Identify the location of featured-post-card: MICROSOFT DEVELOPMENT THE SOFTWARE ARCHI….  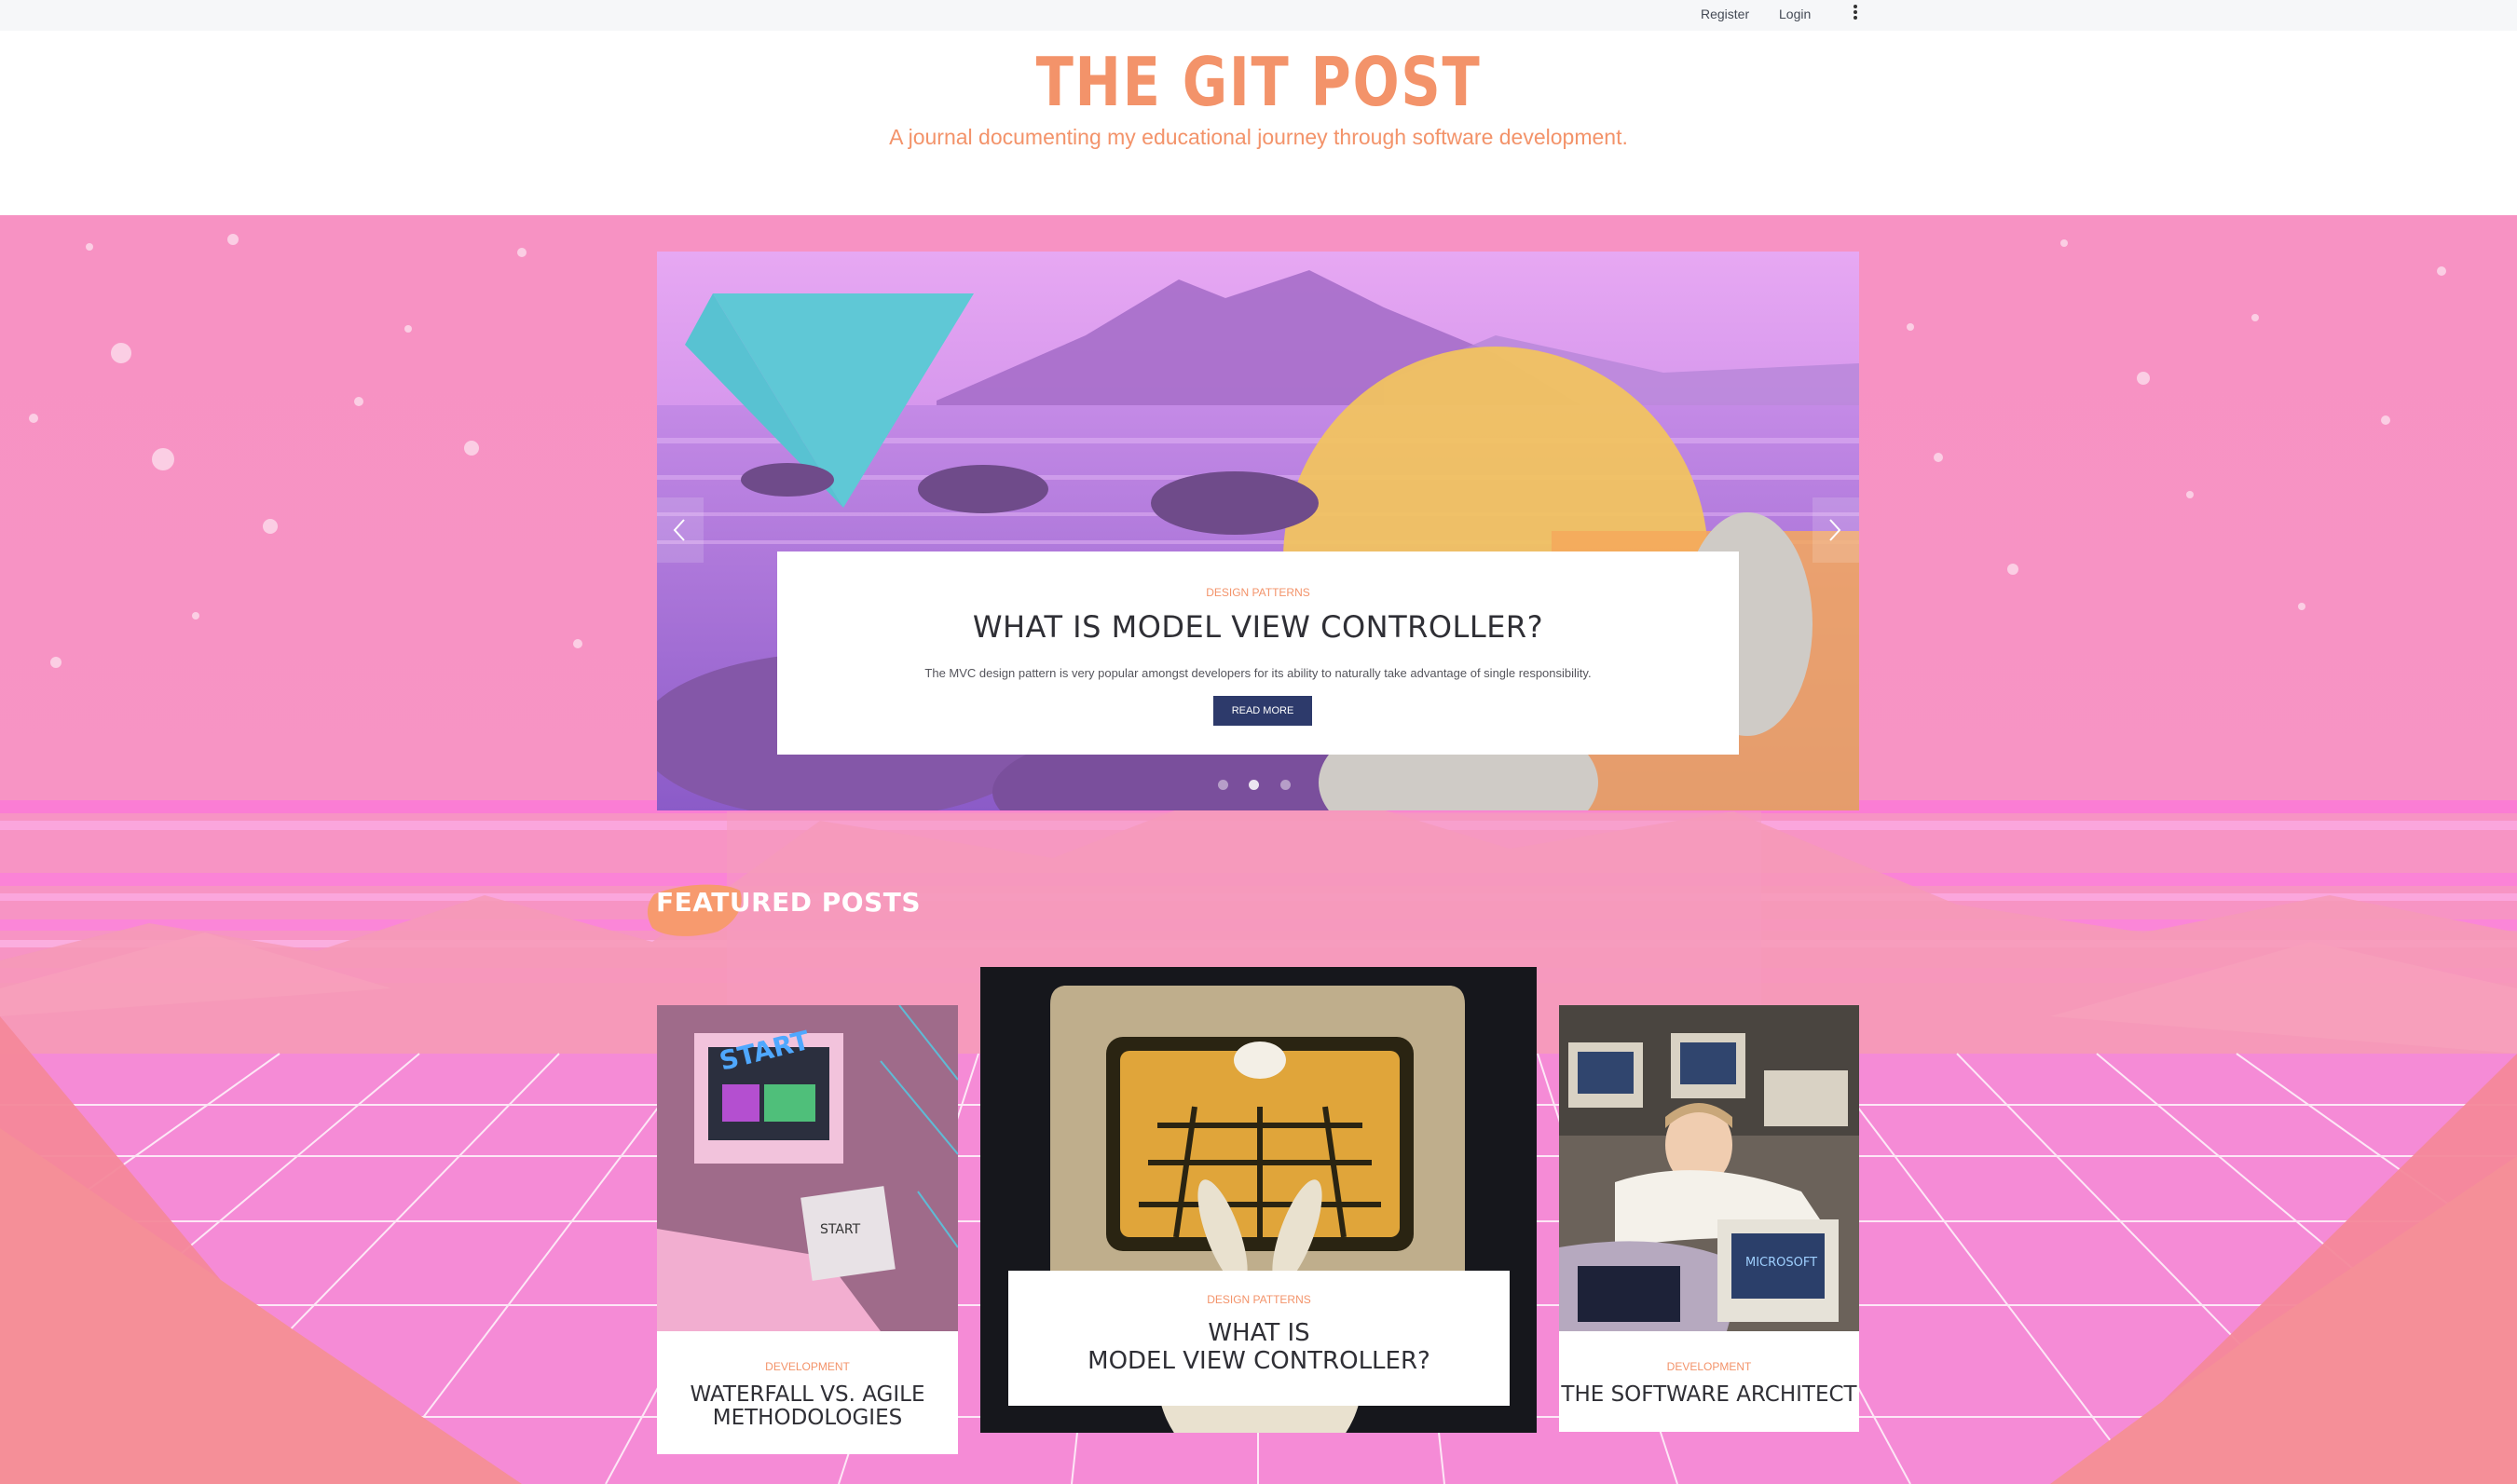
(1709, 1218).